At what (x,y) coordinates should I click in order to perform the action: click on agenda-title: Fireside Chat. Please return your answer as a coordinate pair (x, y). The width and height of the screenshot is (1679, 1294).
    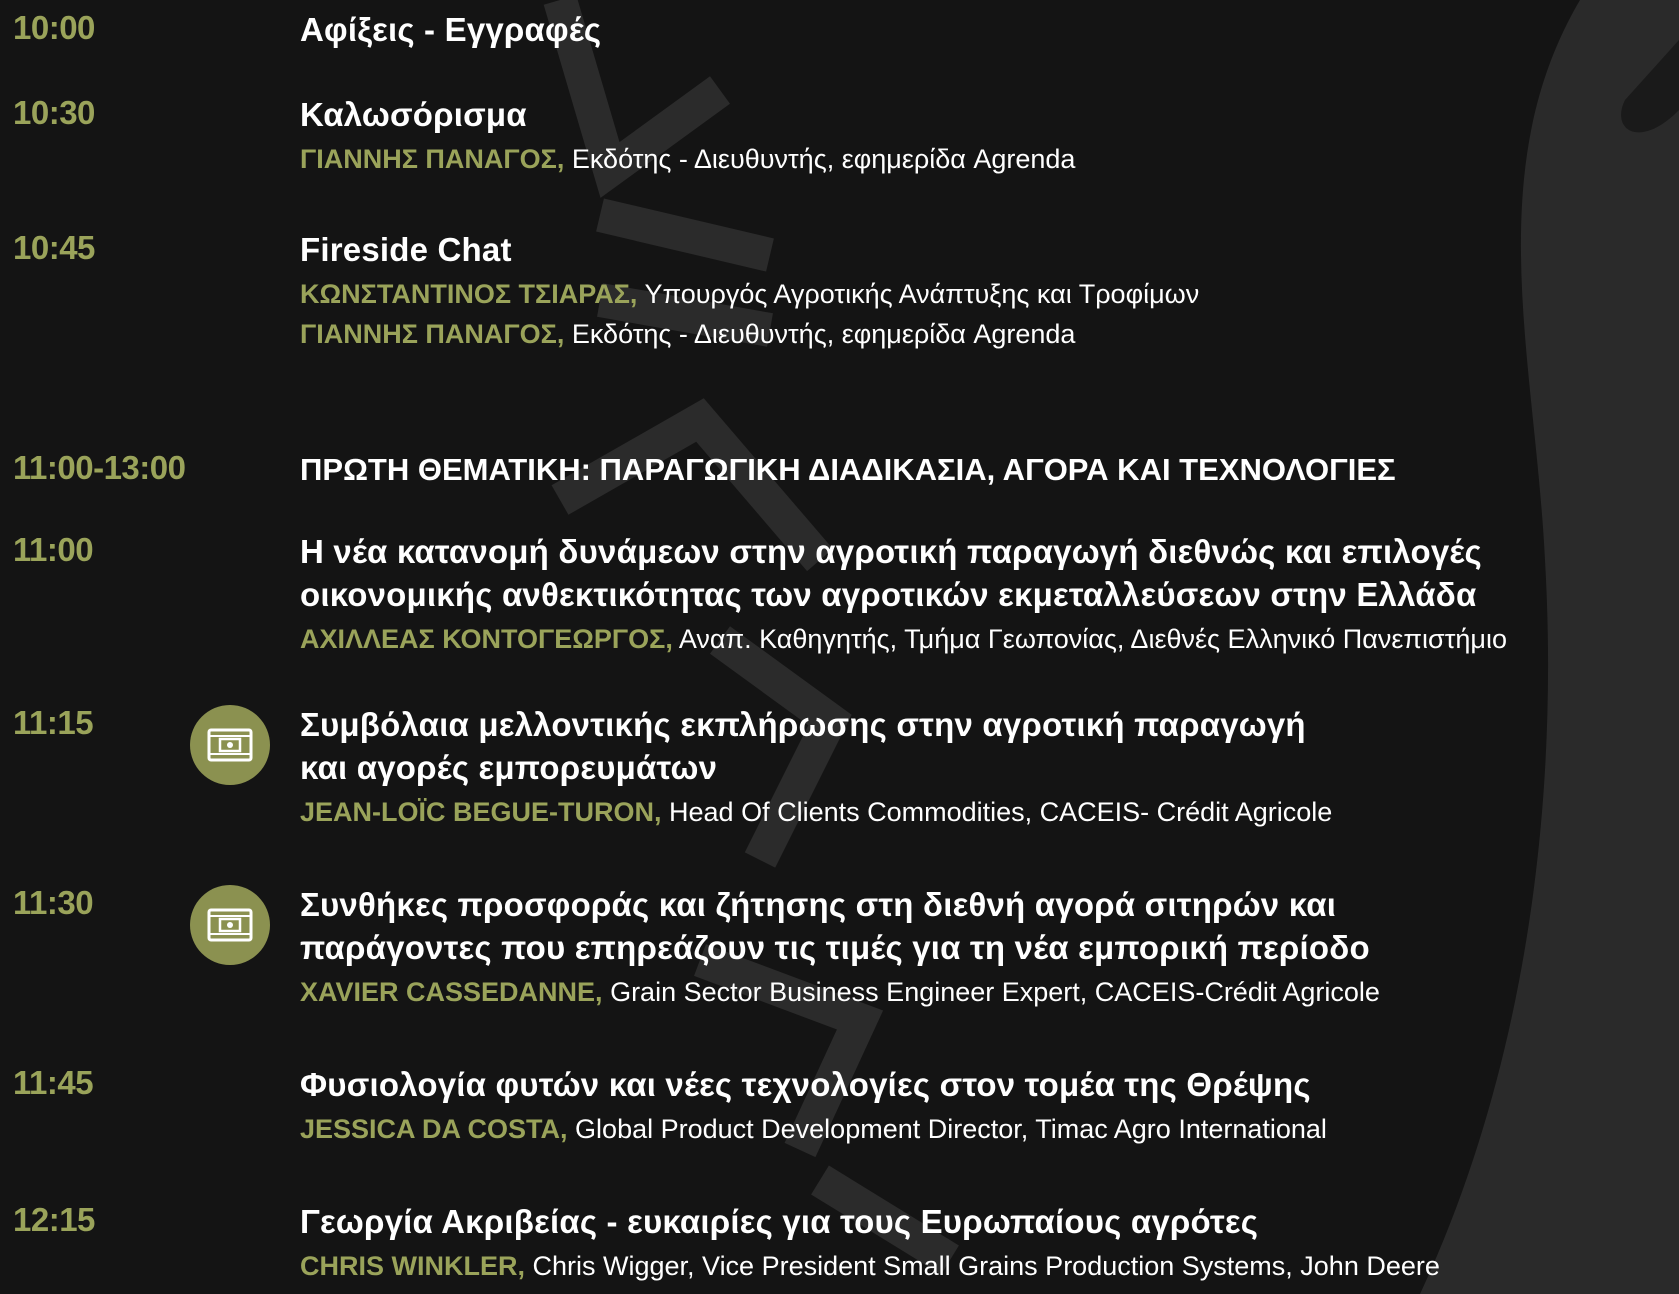
    Looking at the image, I should click on (406, 249).